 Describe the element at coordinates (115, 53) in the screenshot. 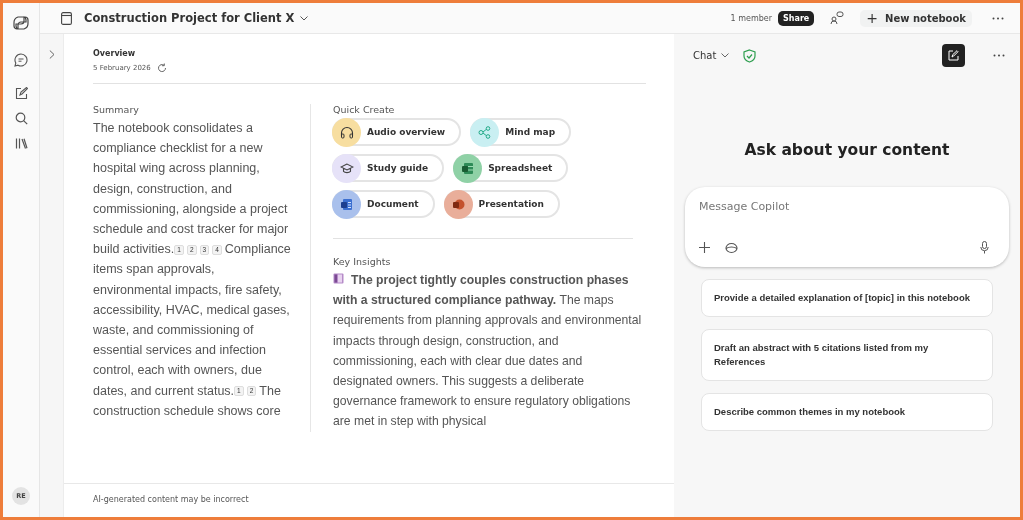

I see `overview-title: Overview` at that location.